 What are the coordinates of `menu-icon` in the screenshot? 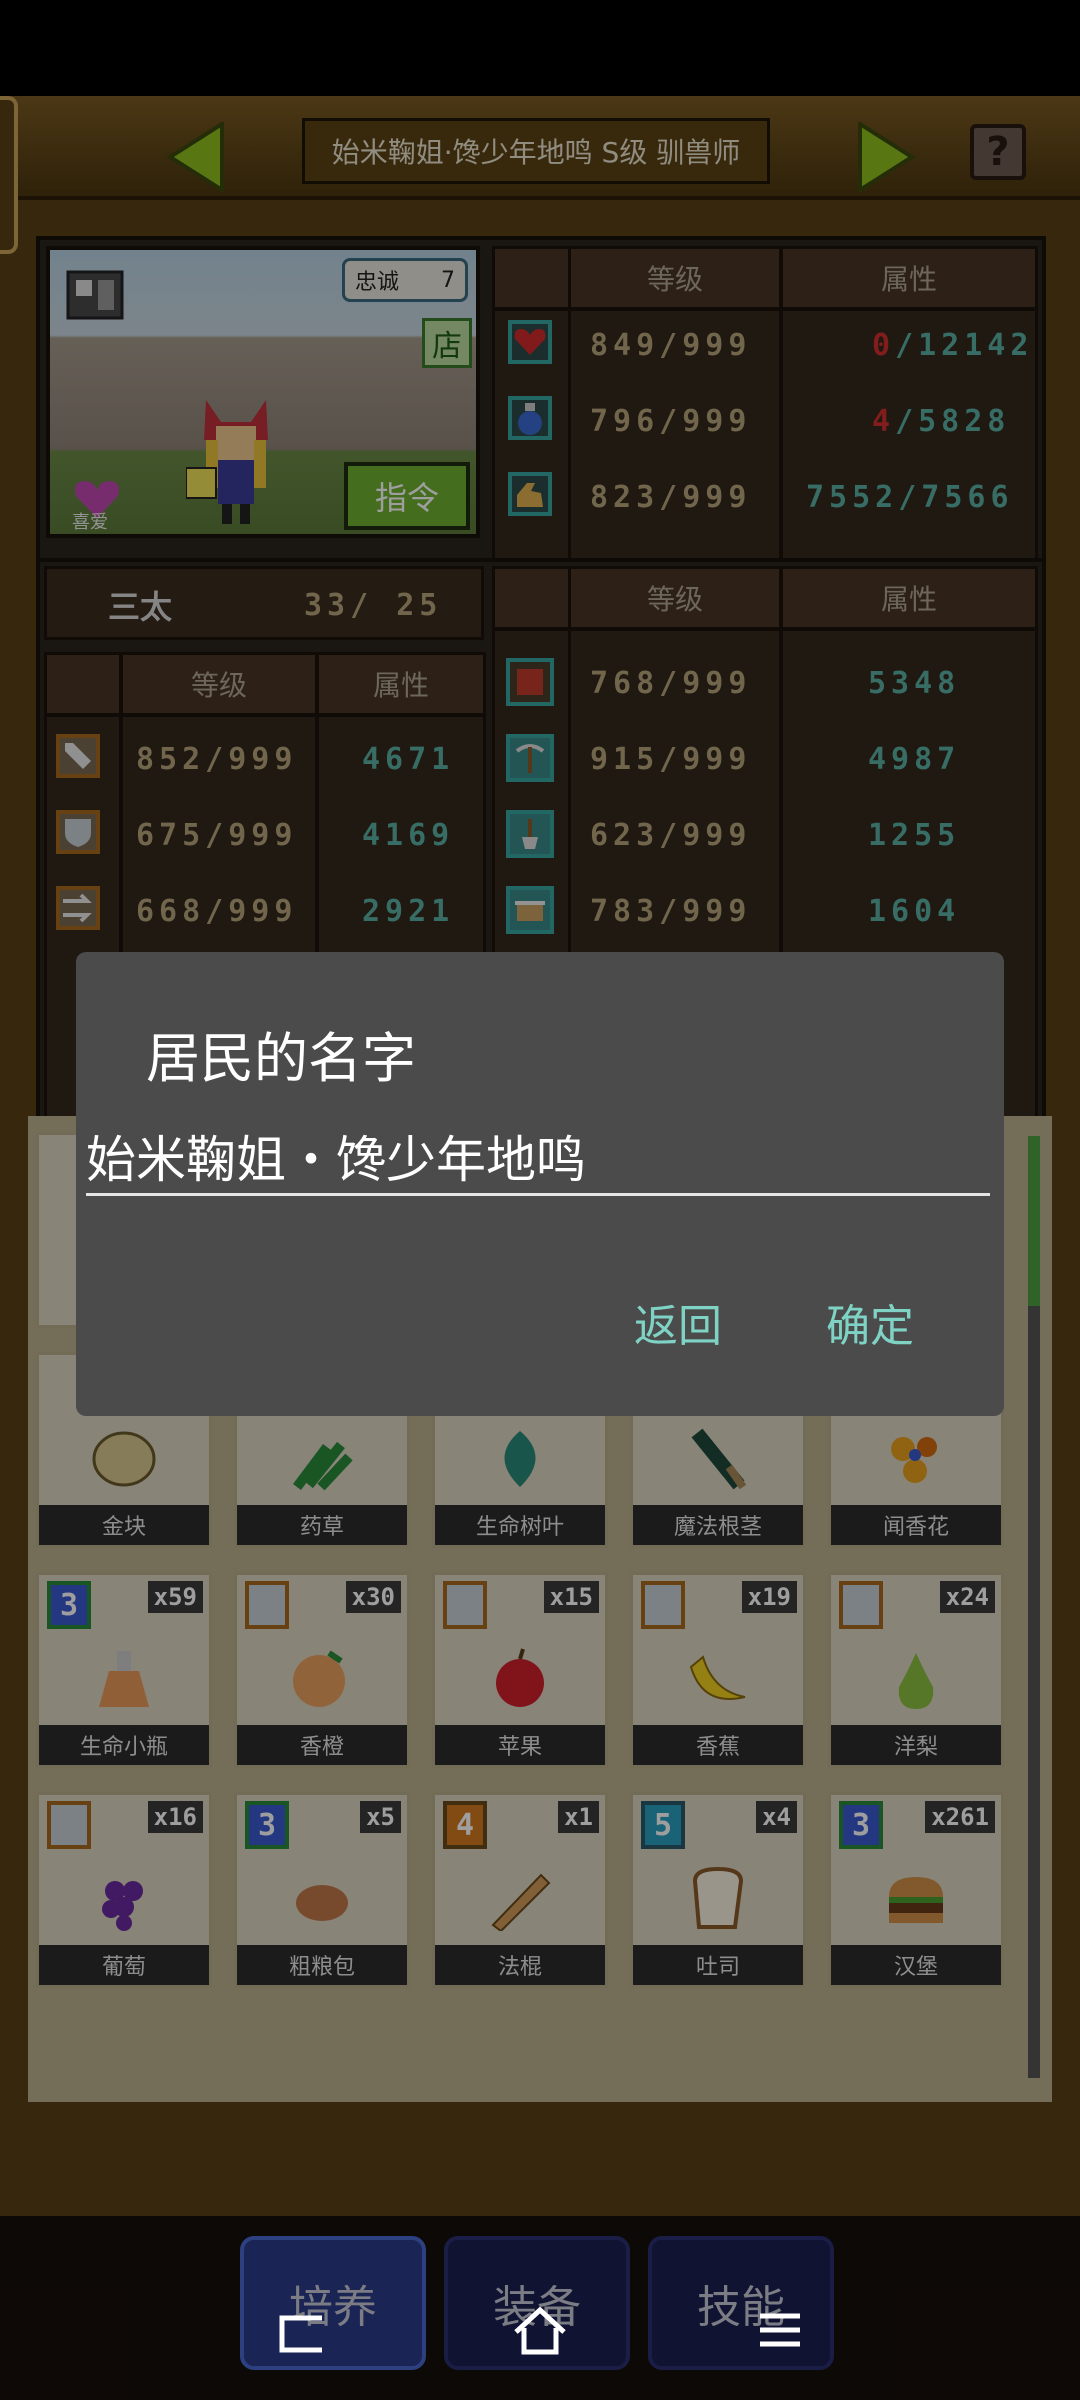 It's located at (780, 2331).